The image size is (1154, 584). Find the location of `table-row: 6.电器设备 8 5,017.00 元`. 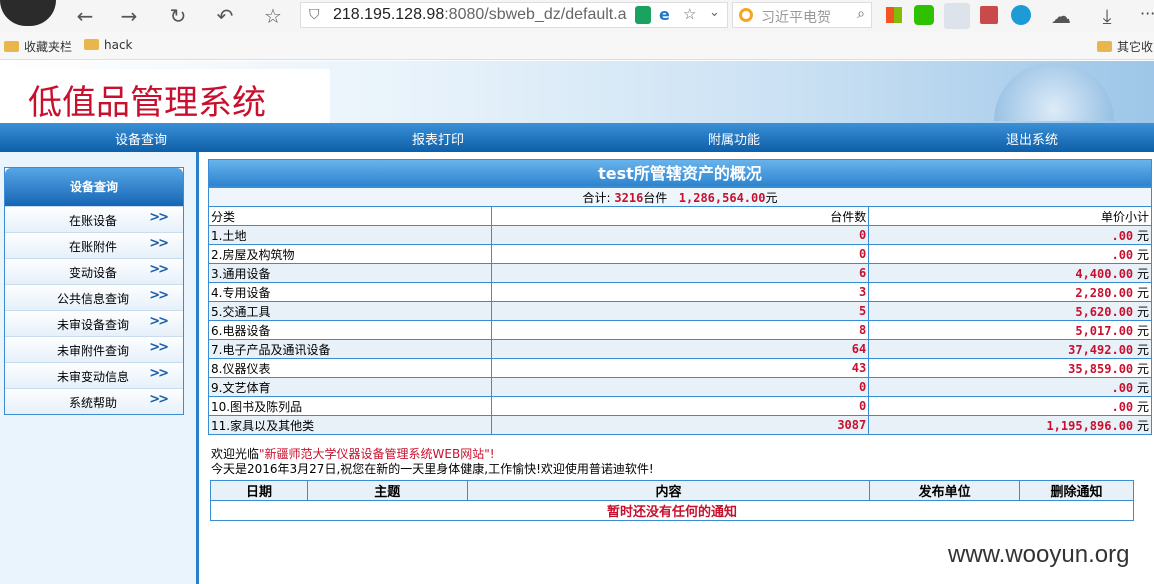

table-row: 6.电器设备 8 5,017.00 元 is located at coordinates (680, 330).